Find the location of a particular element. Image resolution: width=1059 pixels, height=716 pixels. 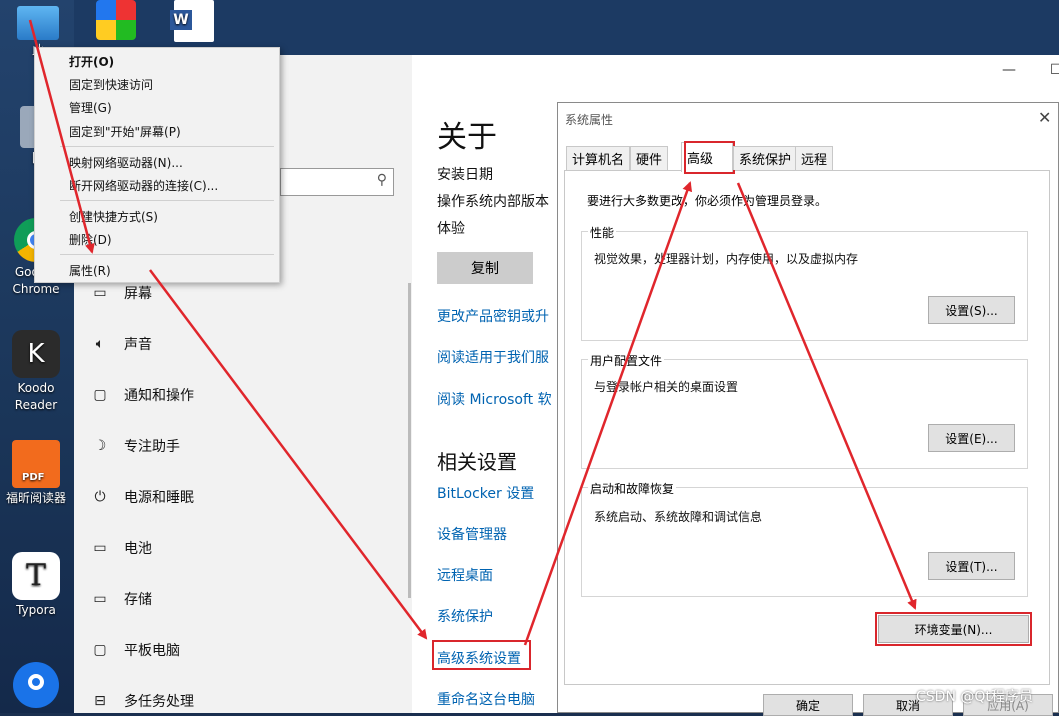

arrow-to-advanced-tab is located at coordinates (608, 413).